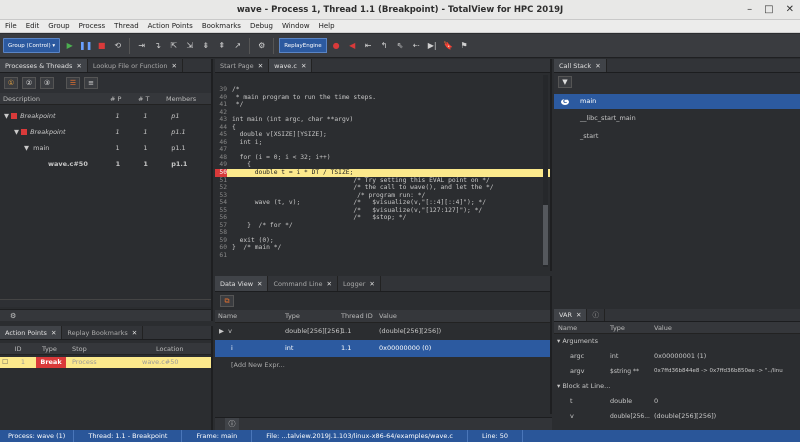 The height and width of the screenshot is (442, 800). I want to click on go-back-icon: ◀, so click(352, 45).